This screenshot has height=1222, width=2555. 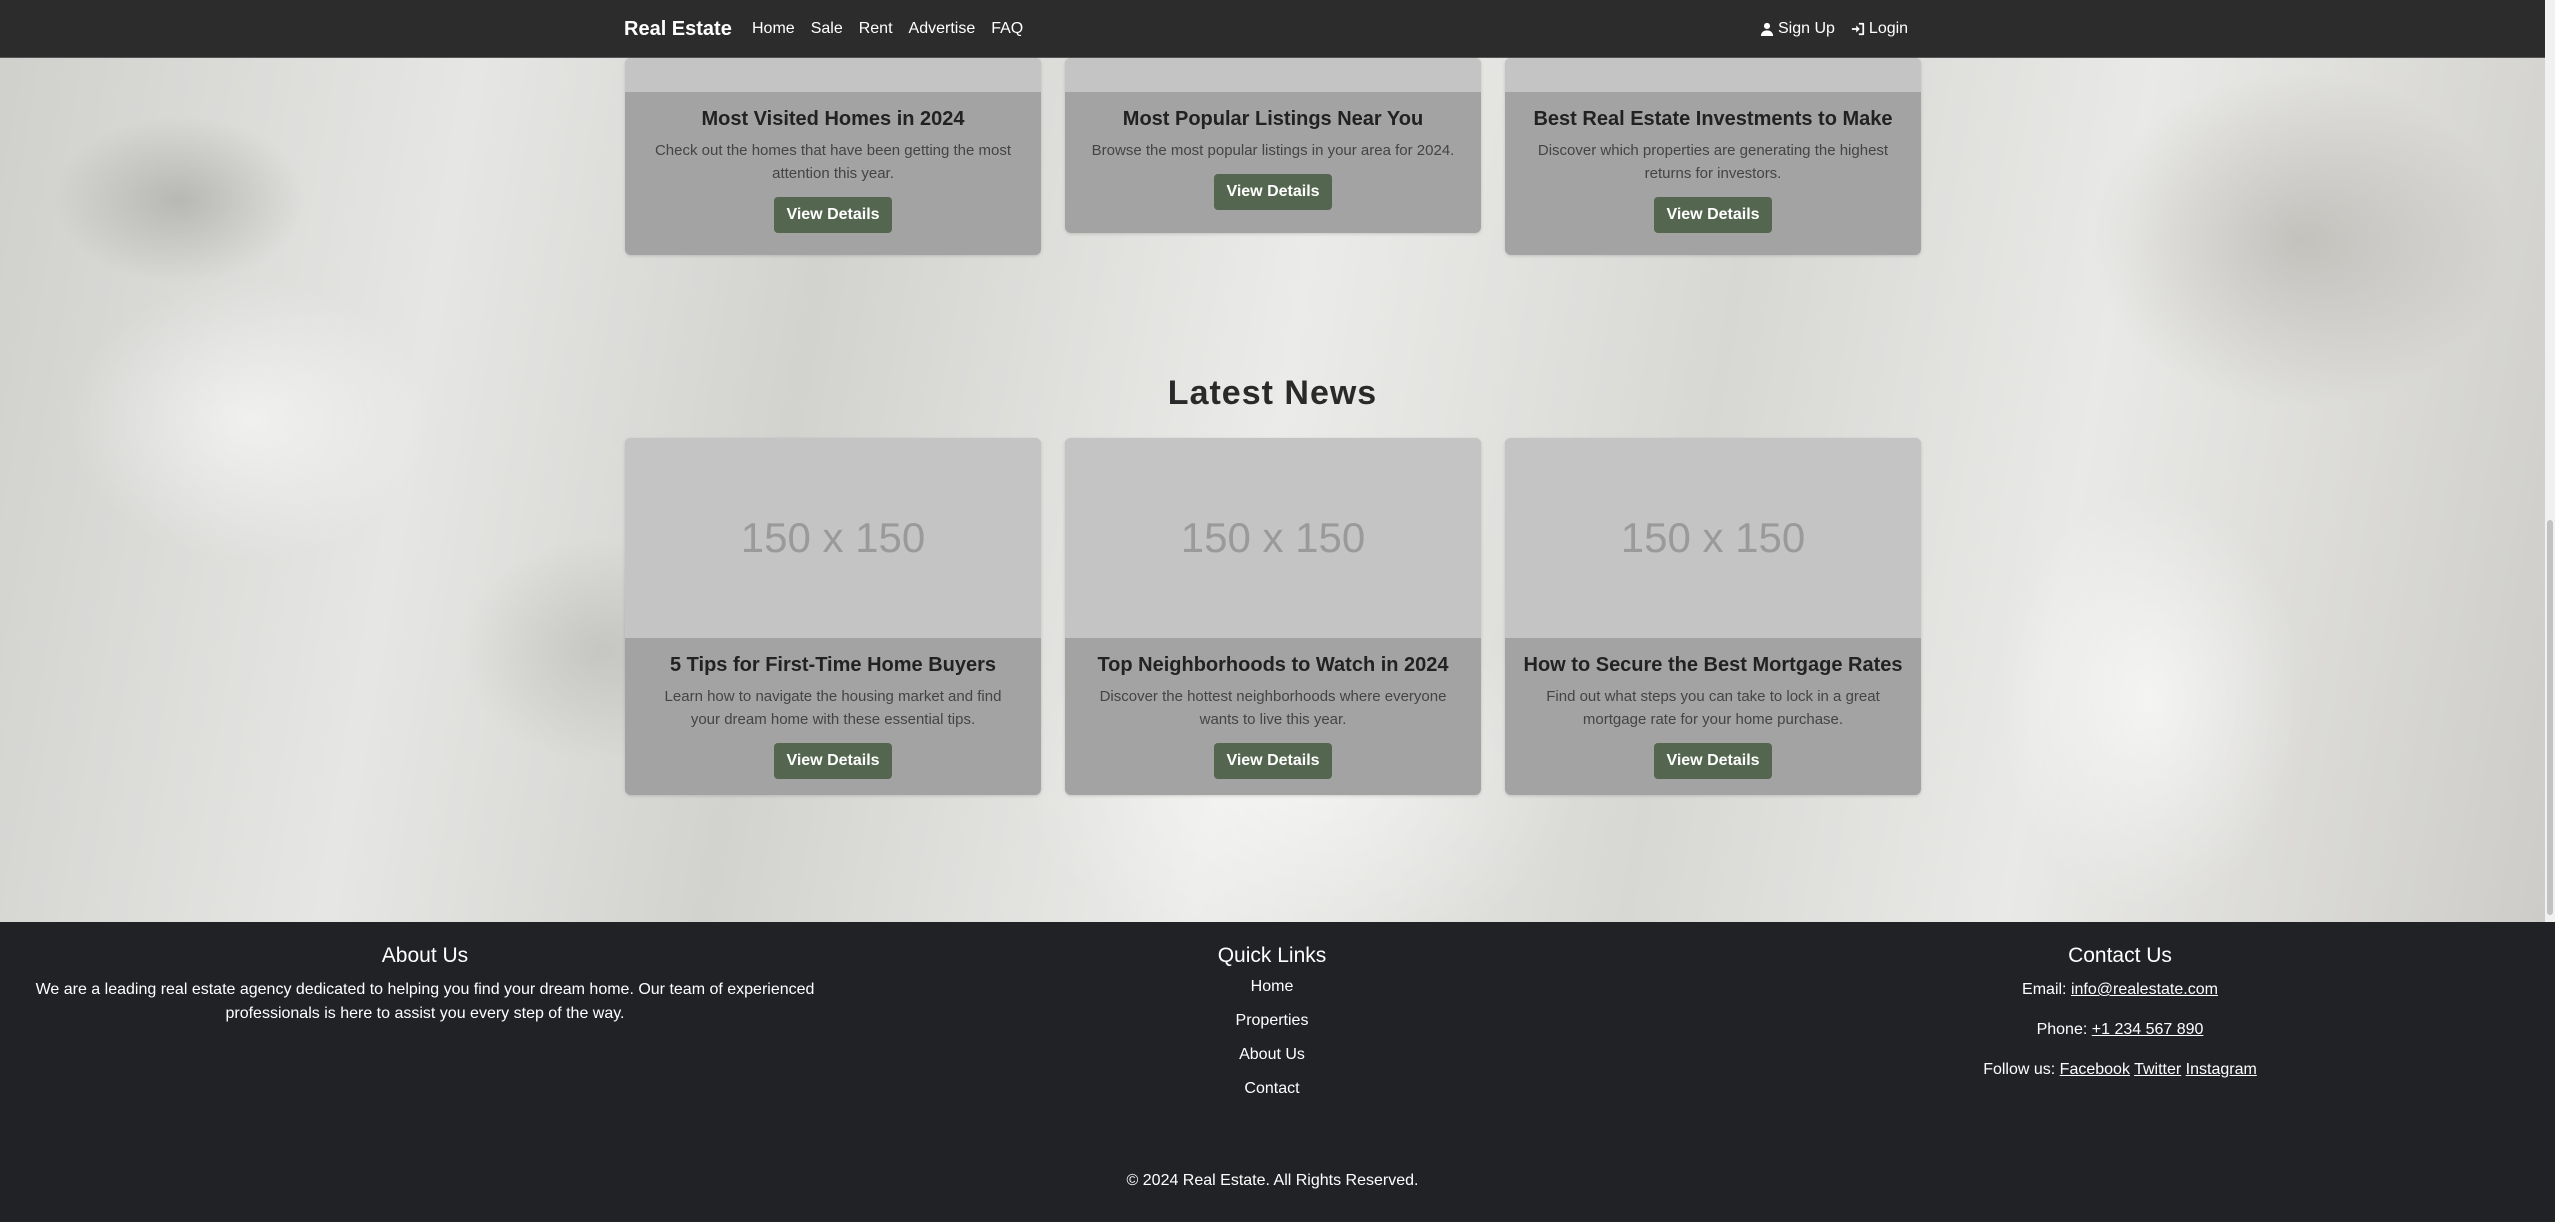 What do you see at coordinates (2221, 1069) in the screenshot?
I see `instagram-link: Instagram` at bounding box center [2221, 1069].